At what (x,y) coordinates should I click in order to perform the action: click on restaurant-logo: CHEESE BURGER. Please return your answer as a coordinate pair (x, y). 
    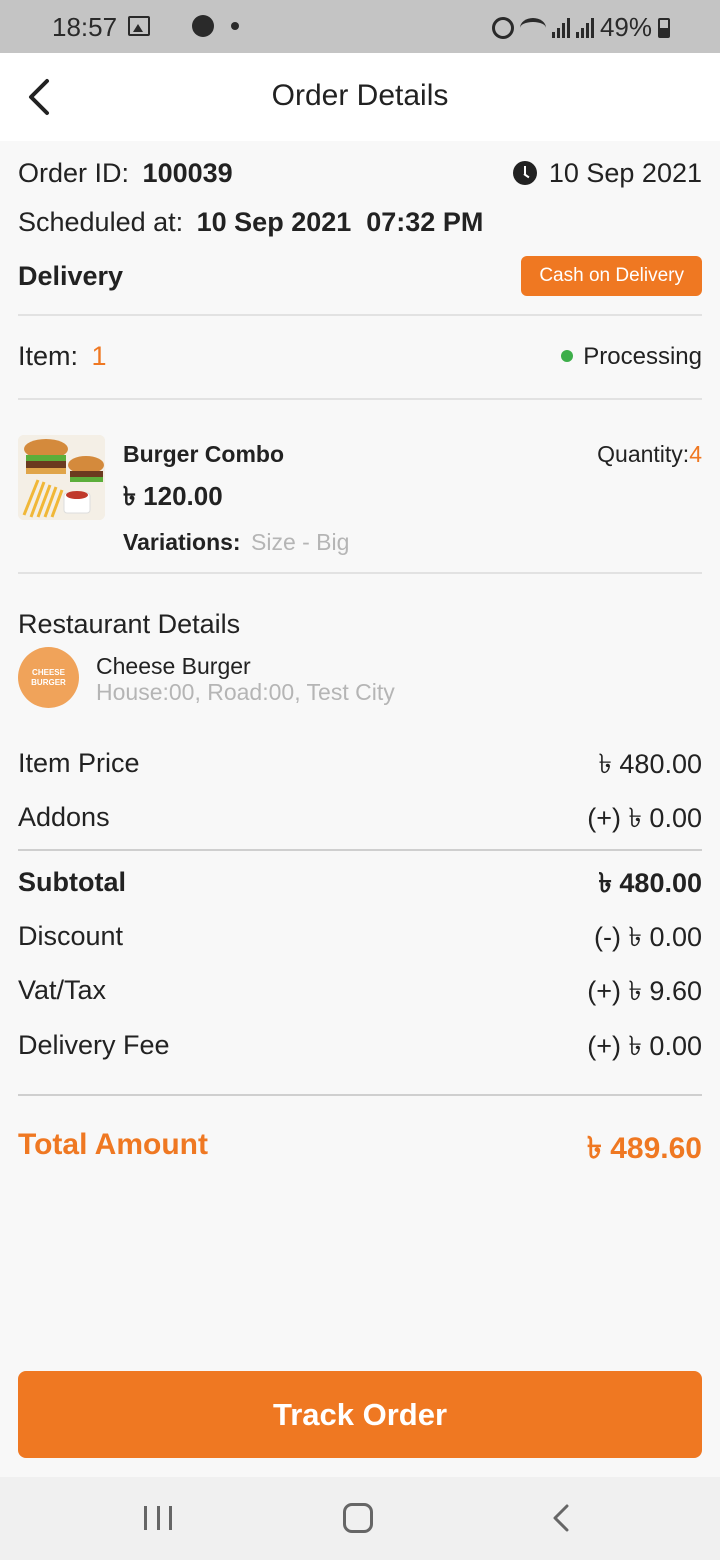
    Looking at the image, I should click on (48, 677).